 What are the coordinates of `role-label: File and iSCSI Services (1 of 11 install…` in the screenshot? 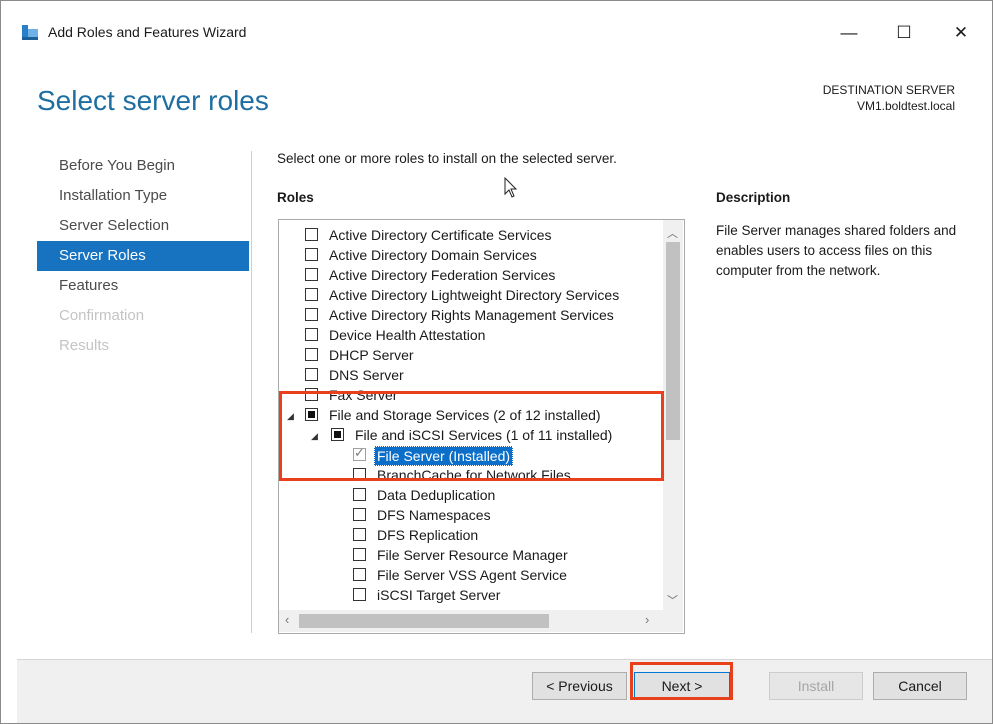 It's located at (483, 435).